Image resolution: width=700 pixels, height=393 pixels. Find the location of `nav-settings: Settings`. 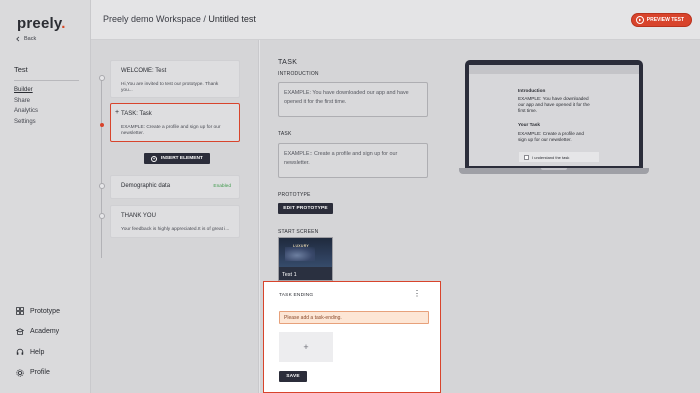

nav-settings: Settings is located at coordinates (26, 122).